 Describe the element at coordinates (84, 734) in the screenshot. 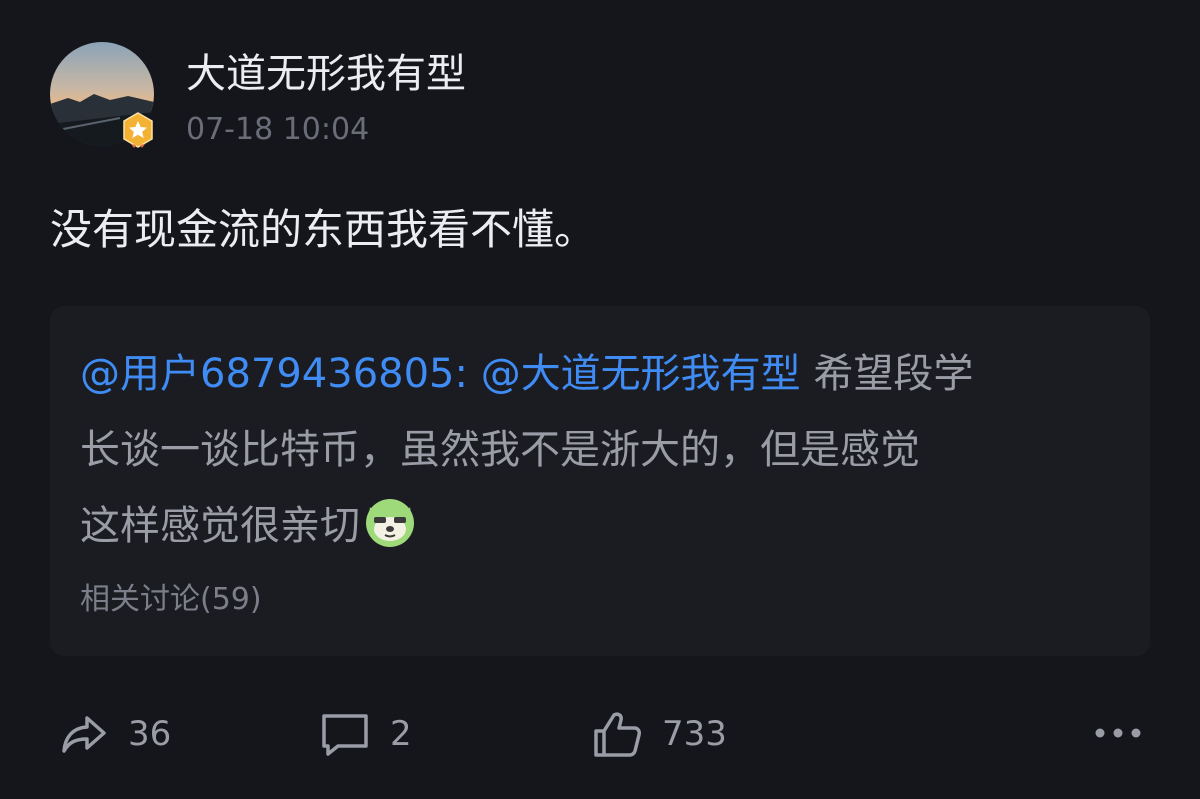

I see `share-icon` at that location.